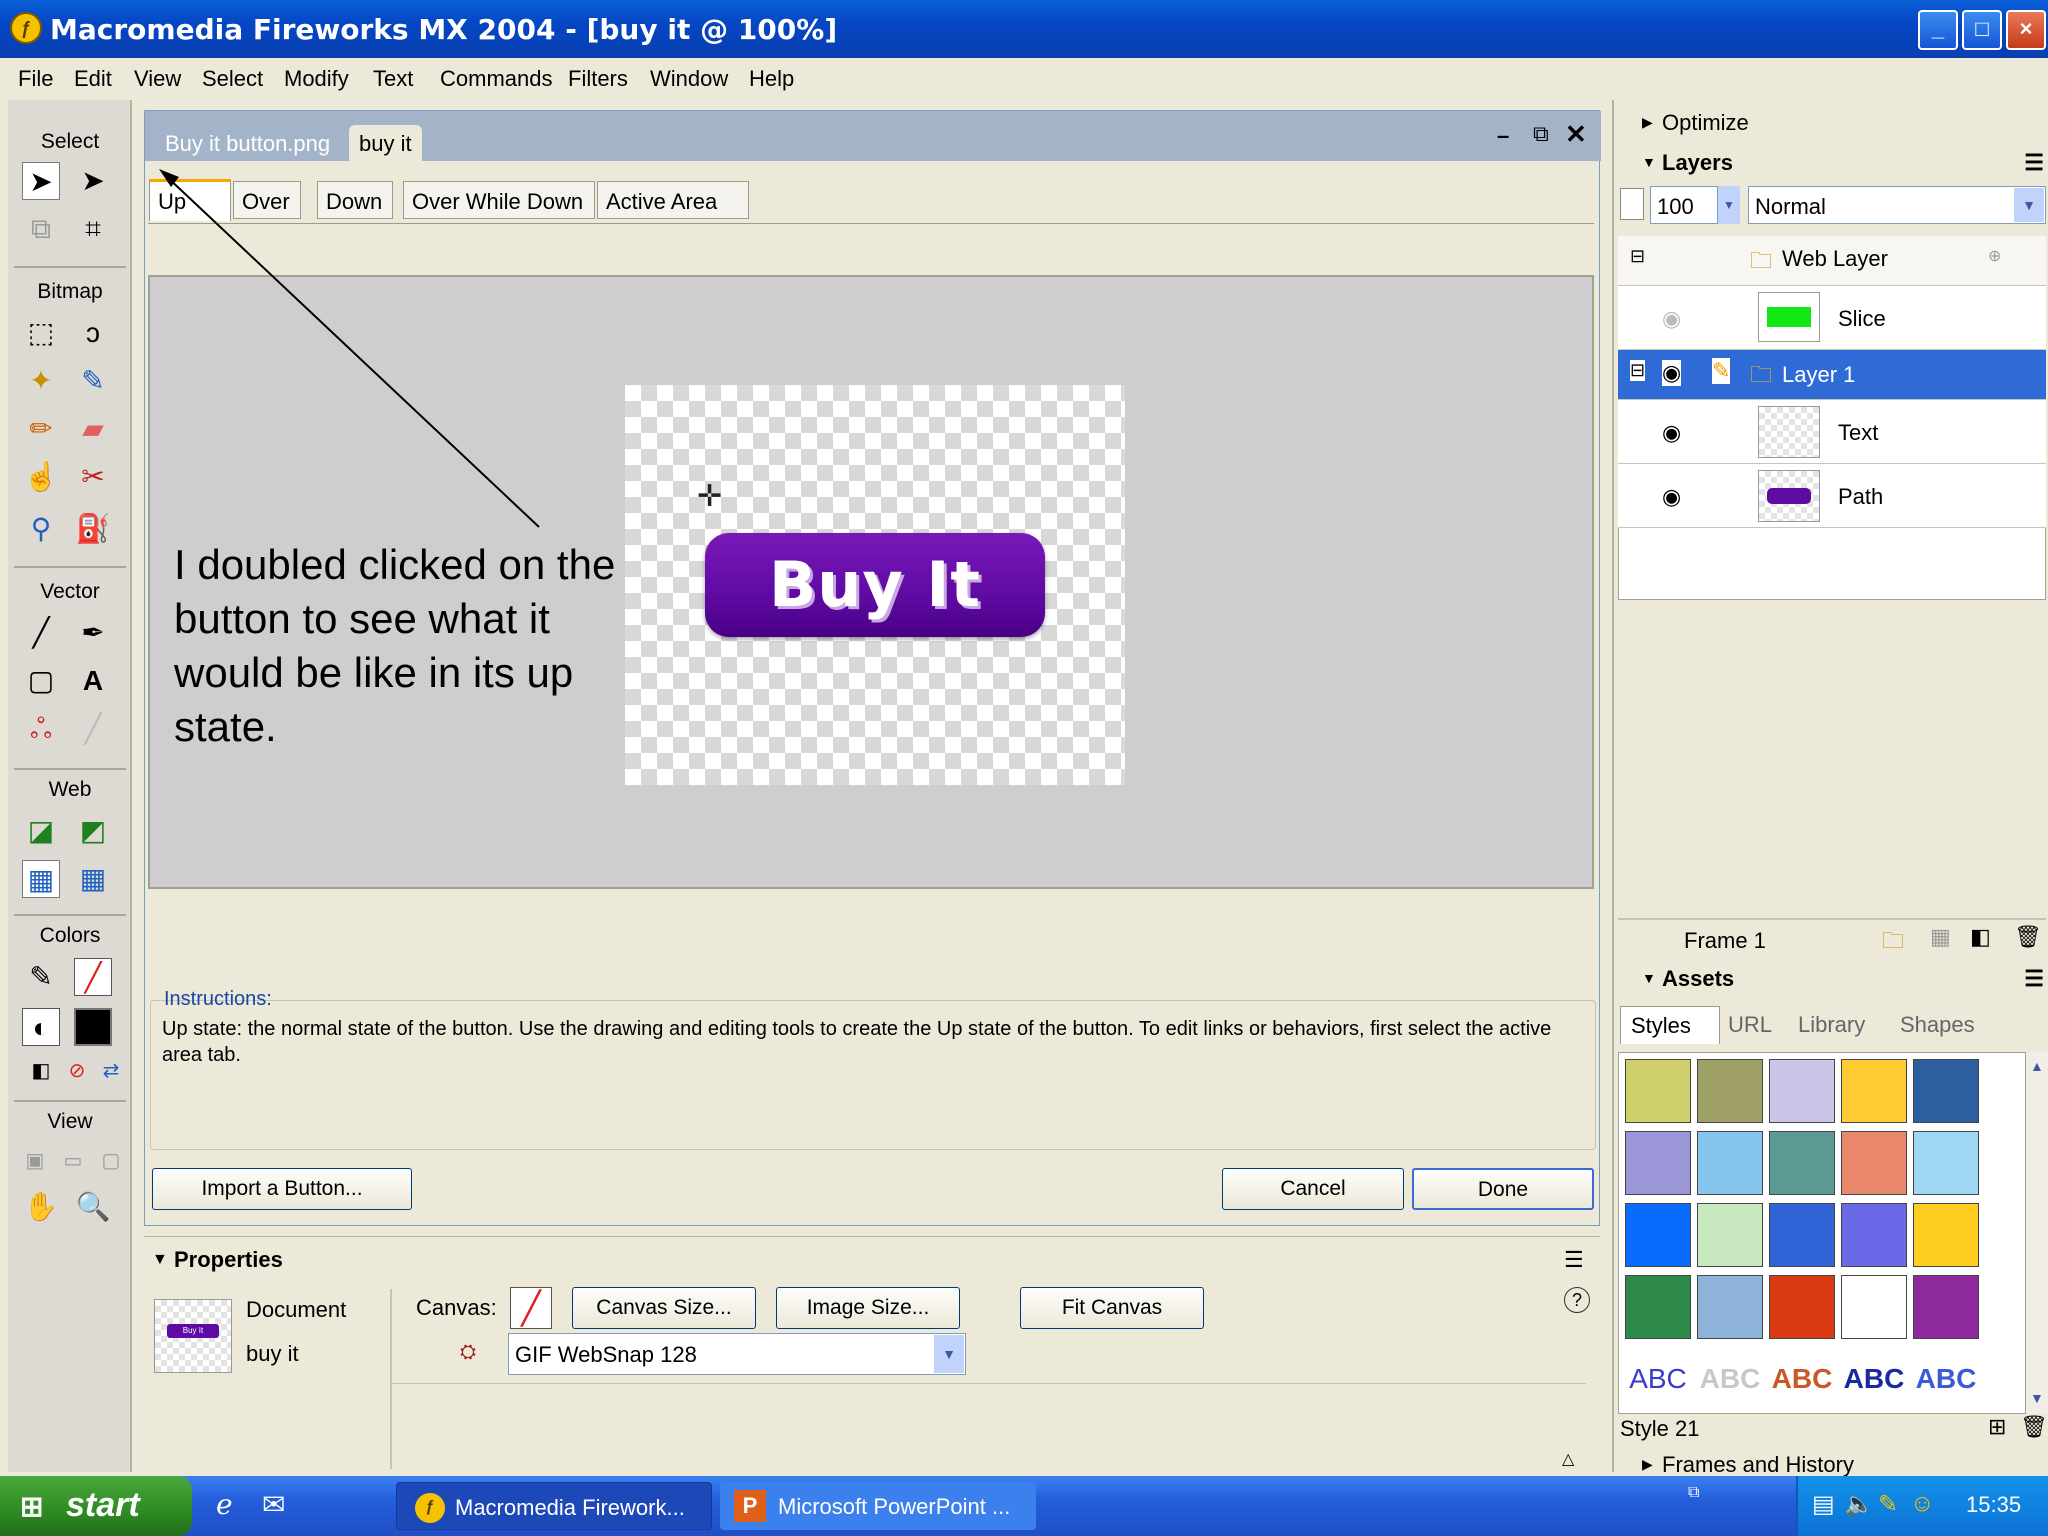  Describe the element at coordinates (93, 229) in the screenshot. I see `crop-tool-icon: ⌗` at that location.